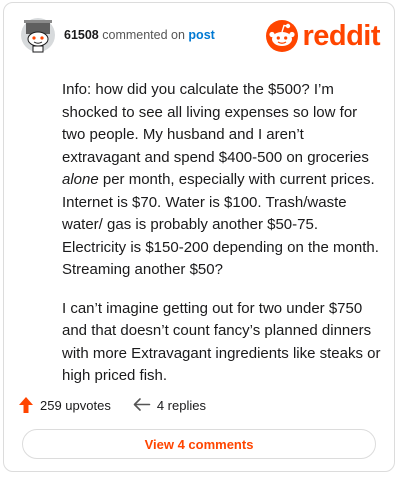  Describe the element at coordinates (143, 35) in the screenshot. I see `action-text: commented on` at that location.